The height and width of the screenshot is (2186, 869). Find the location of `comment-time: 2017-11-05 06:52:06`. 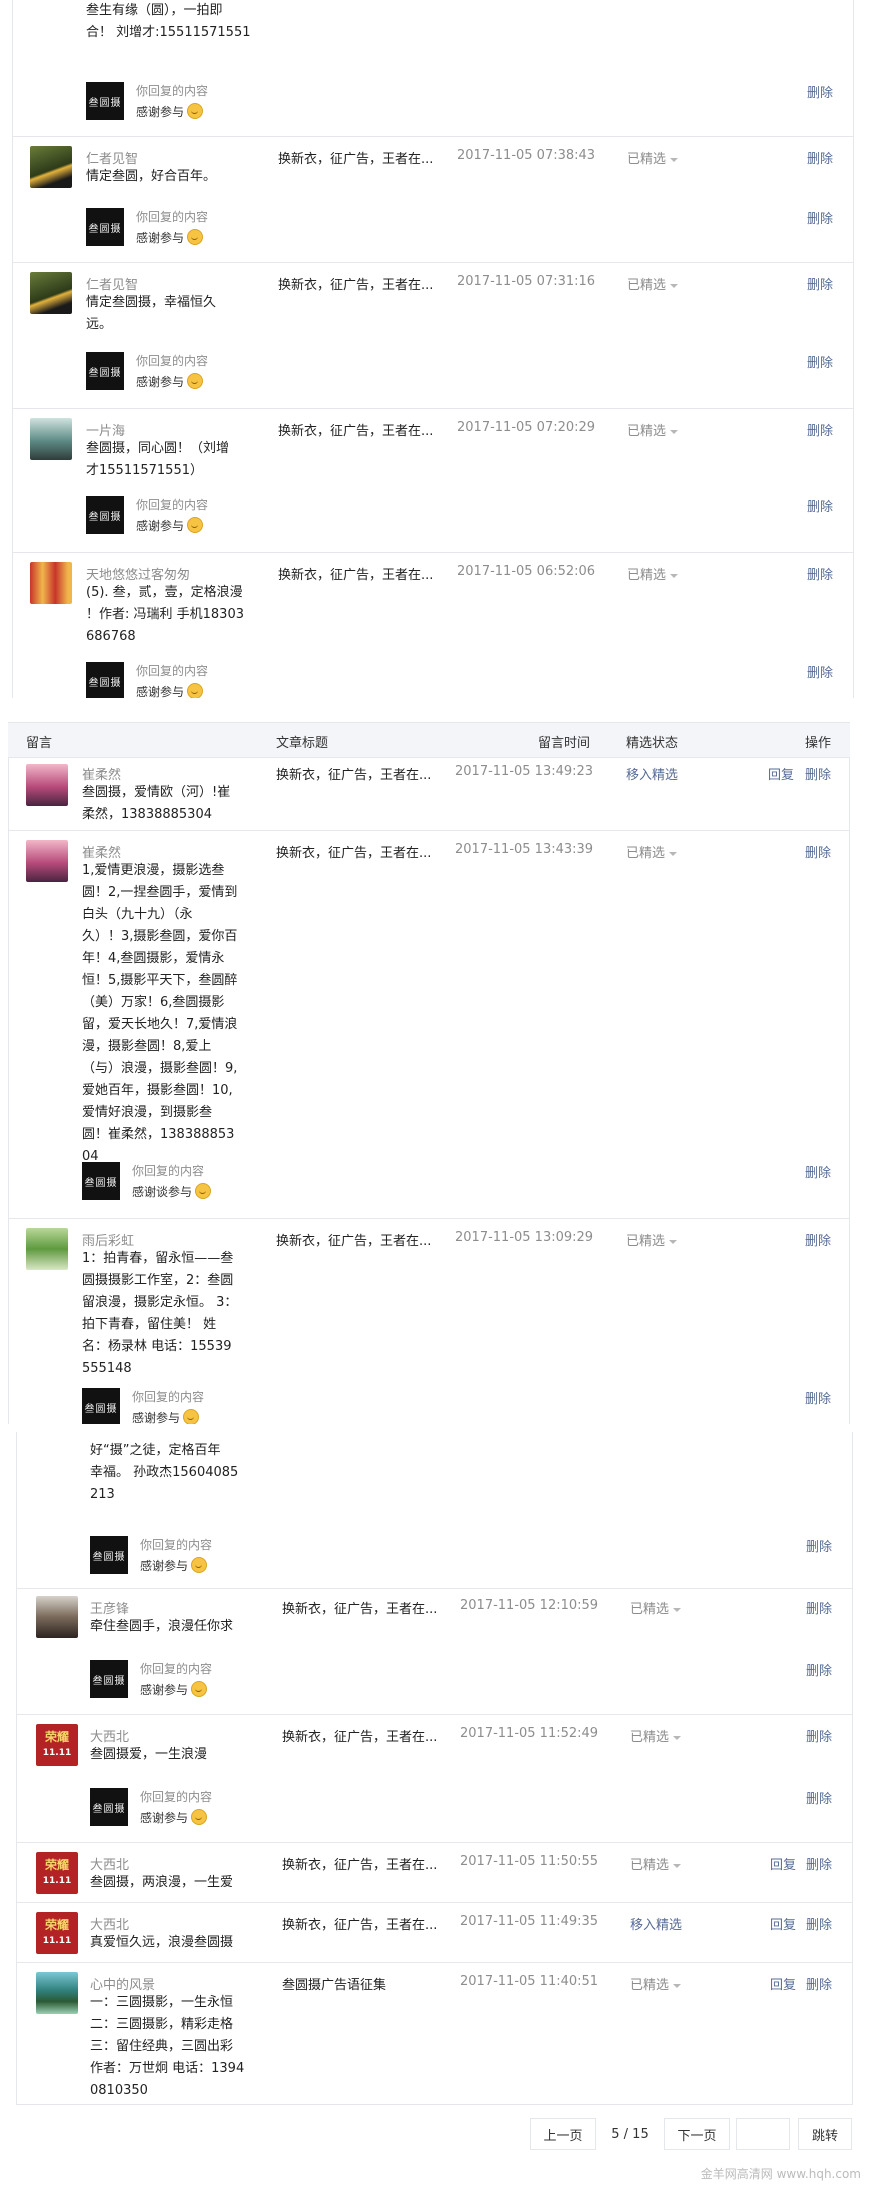

comment-time: 2017-11-05 06:52:06 is located at coordinates (526, 571).